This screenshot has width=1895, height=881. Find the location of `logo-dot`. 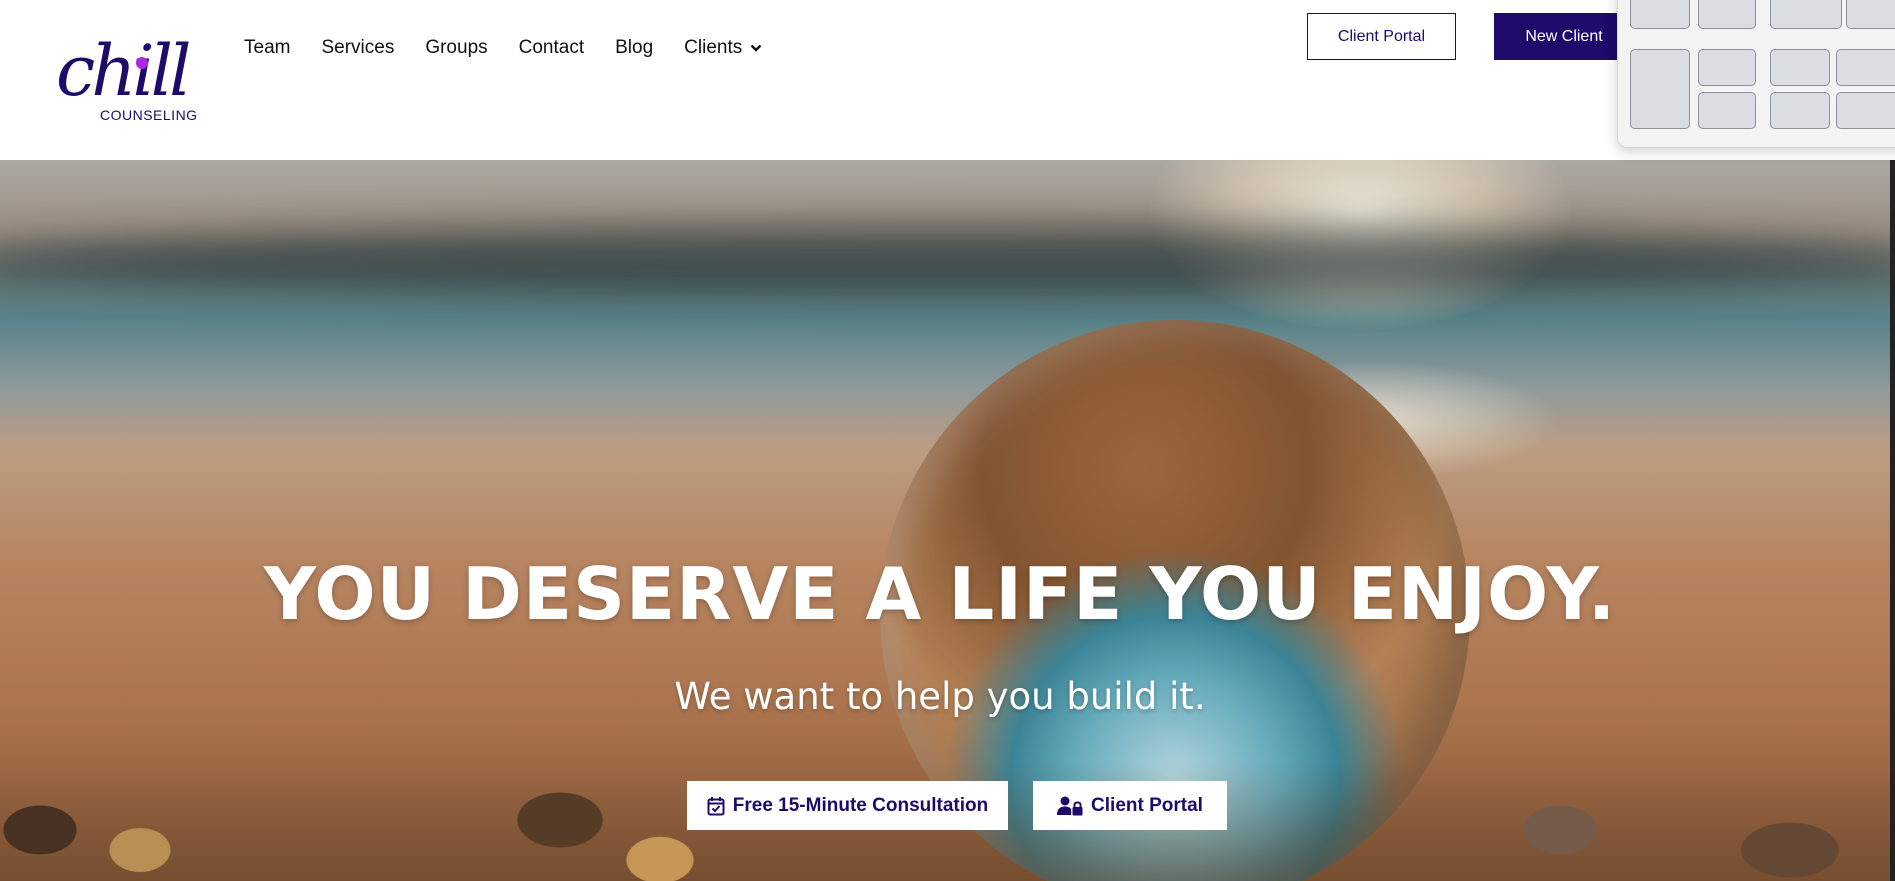

logo-dot is located at coordinates (142, 63).